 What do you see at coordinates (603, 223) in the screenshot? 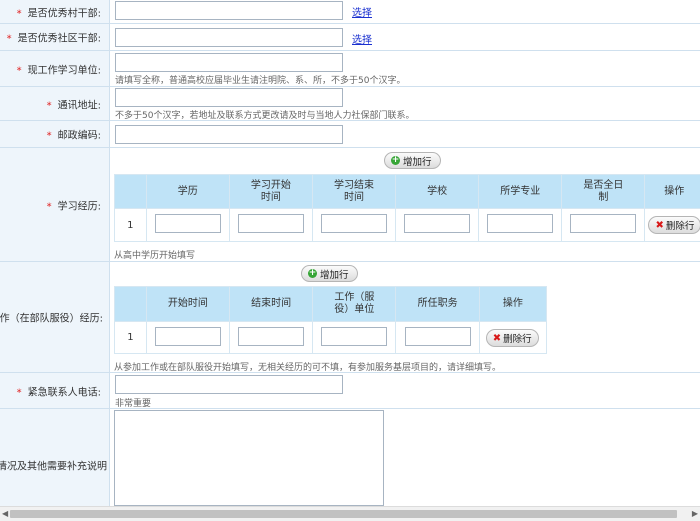
I see `education-fulltime-input` at bounding box center [603, 223].